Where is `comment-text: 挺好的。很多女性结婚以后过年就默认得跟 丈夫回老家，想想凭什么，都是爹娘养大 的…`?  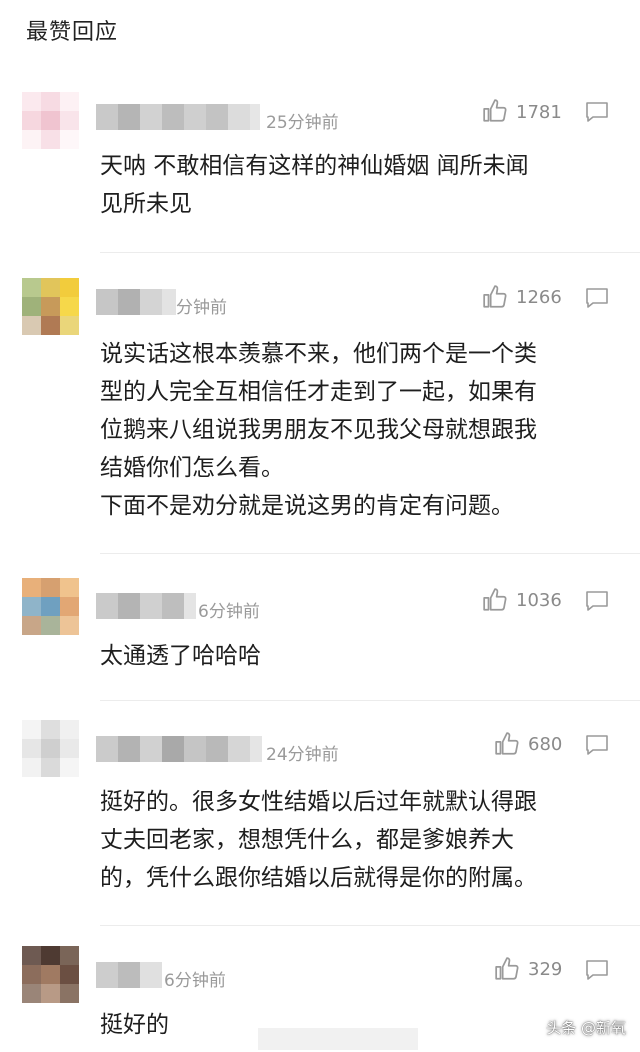
comment-text: 挺好的。很多女性结婚以后过年就默认得跟 丈夫回老家，想想凭什么，都是爹娘养大 的… is located at coordinates (318, 840).